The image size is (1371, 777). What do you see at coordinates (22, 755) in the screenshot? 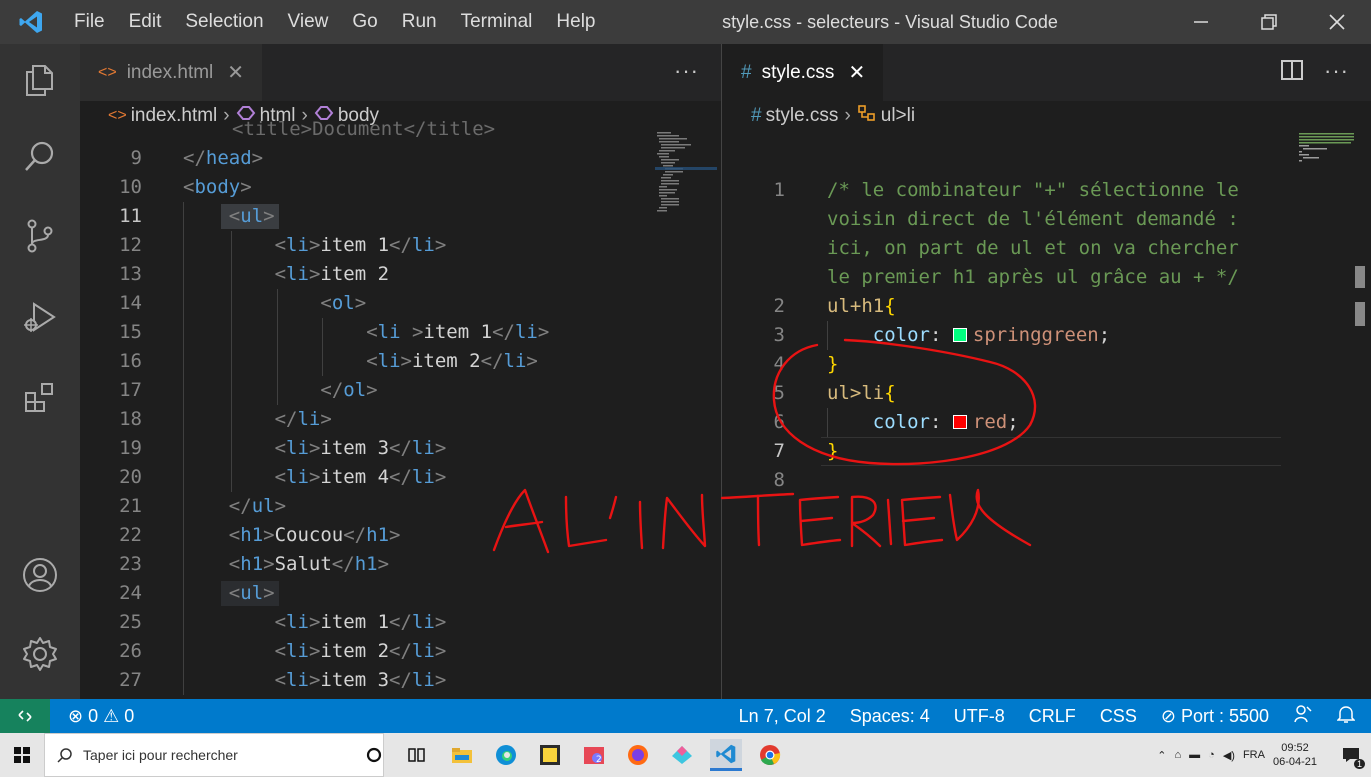
I see `windows-start-icon` at bounding box center [22, 755].